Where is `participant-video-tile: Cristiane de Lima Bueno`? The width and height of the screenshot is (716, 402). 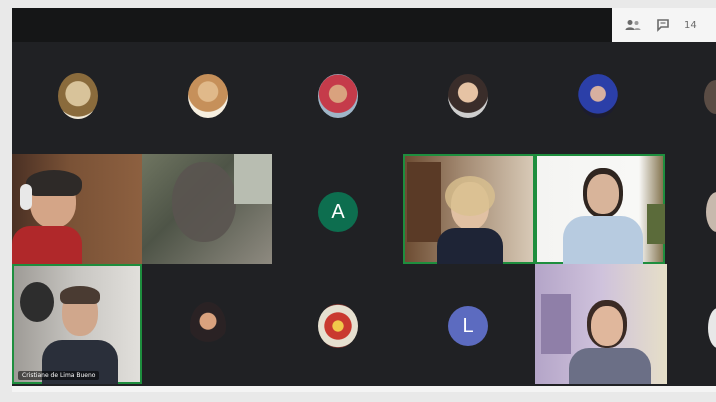
participant-video-tile: Cristiane de Lima Bueno is located at coordinates (77, 324).